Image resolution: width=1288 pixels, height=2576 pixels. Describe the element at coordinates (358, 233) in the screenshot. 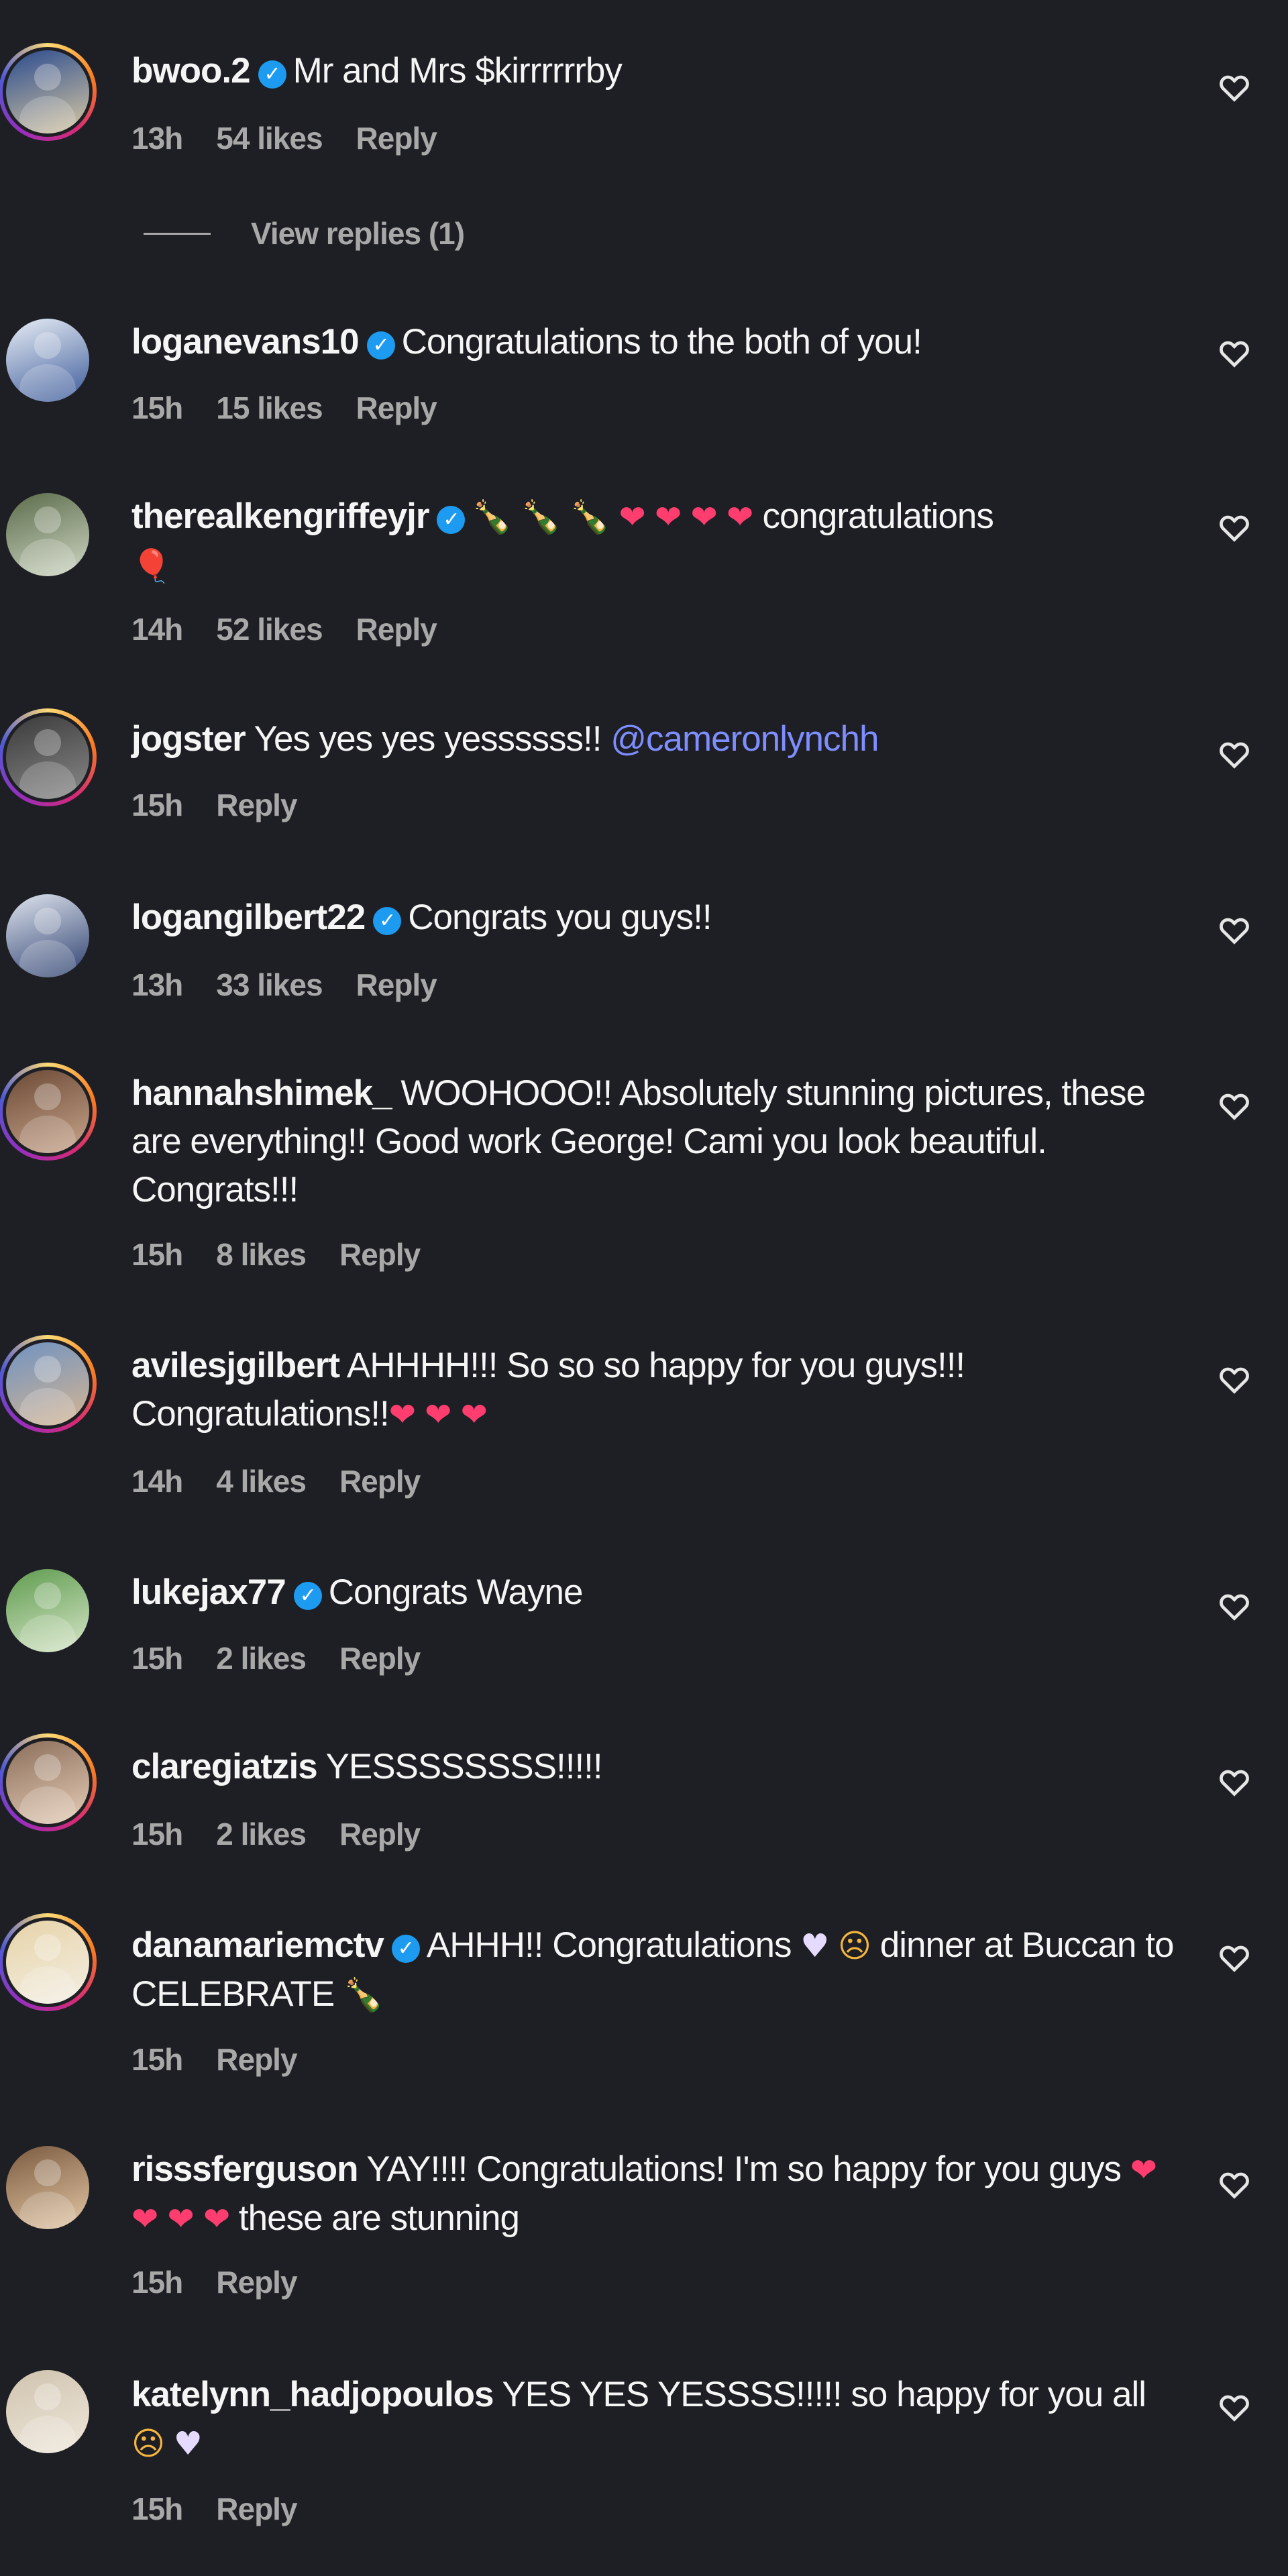

I see `view-replies-label: View replies (1)` at that location.